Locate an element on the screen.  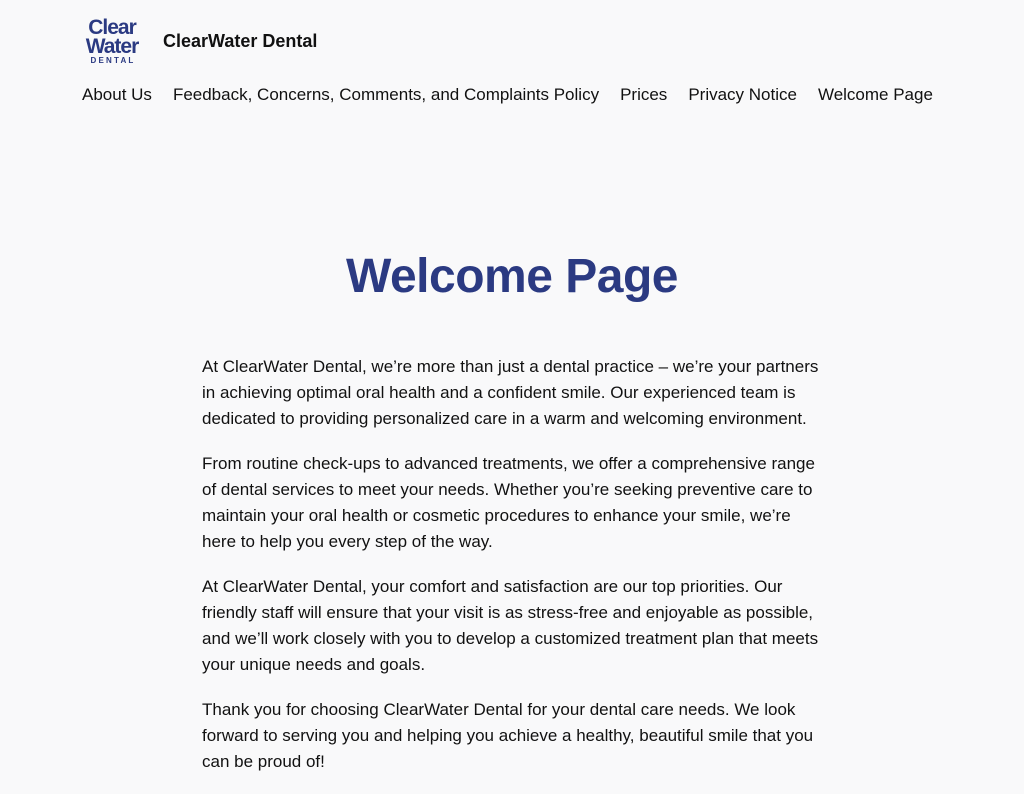
nav-item-welcome-page: Welcome Page is located at coordinates (875, 95).